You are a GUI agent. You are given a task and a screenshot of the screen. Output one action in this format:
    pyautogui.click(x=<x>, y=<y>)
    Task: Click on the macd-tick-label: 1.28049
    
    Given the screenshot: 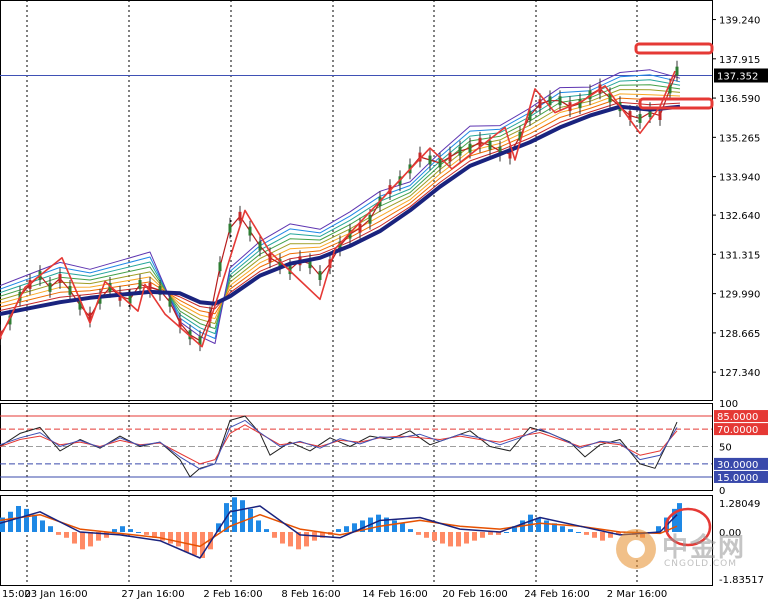 What is the action you would take?
    pyautogui.click(x=739, y=504)
    